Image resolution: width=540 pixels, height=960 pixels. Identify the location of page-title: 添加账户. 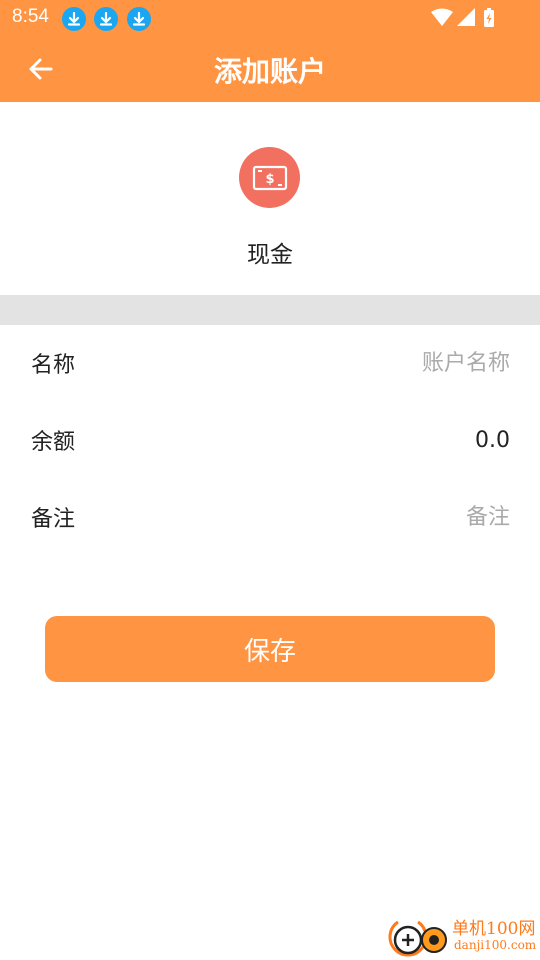
(269, 71).